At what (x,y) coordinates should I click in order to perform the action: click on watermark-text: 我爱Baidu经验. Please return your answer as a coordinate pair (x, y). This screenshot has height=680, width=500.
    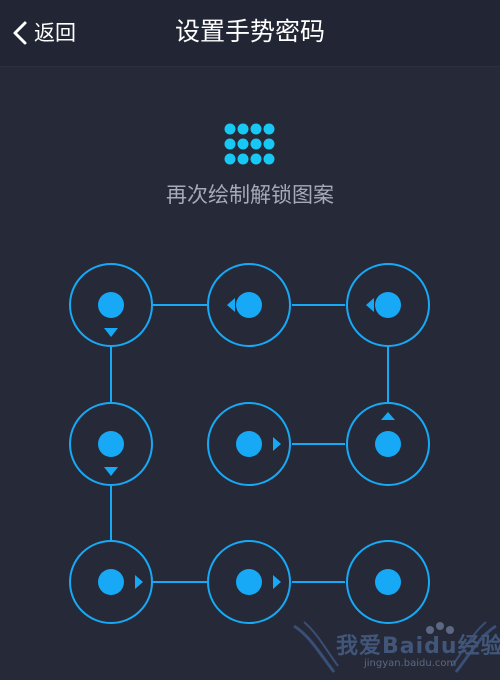
    Looking at the image, I should click on (418, 646).